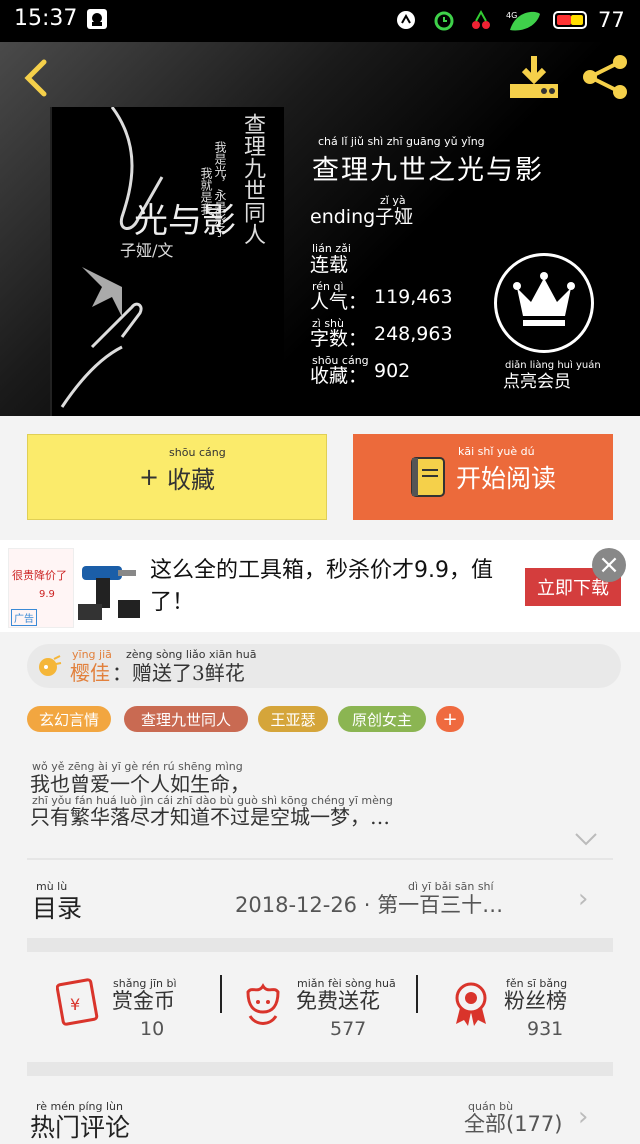  I want to click on favorite-label: 收藏, so click(191, 479).